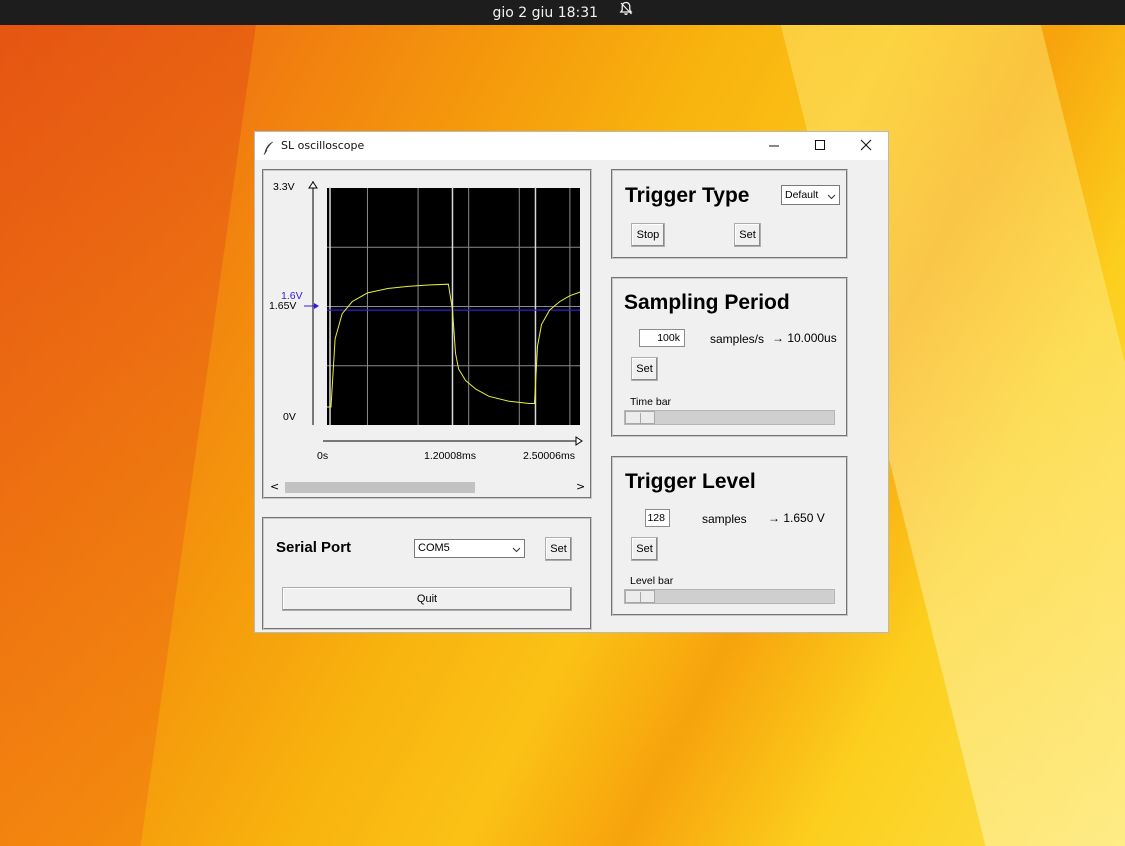 The height and width of the screenshot is (846, 1125). I want to click on serial-set-button: Set, so click(558, 549).